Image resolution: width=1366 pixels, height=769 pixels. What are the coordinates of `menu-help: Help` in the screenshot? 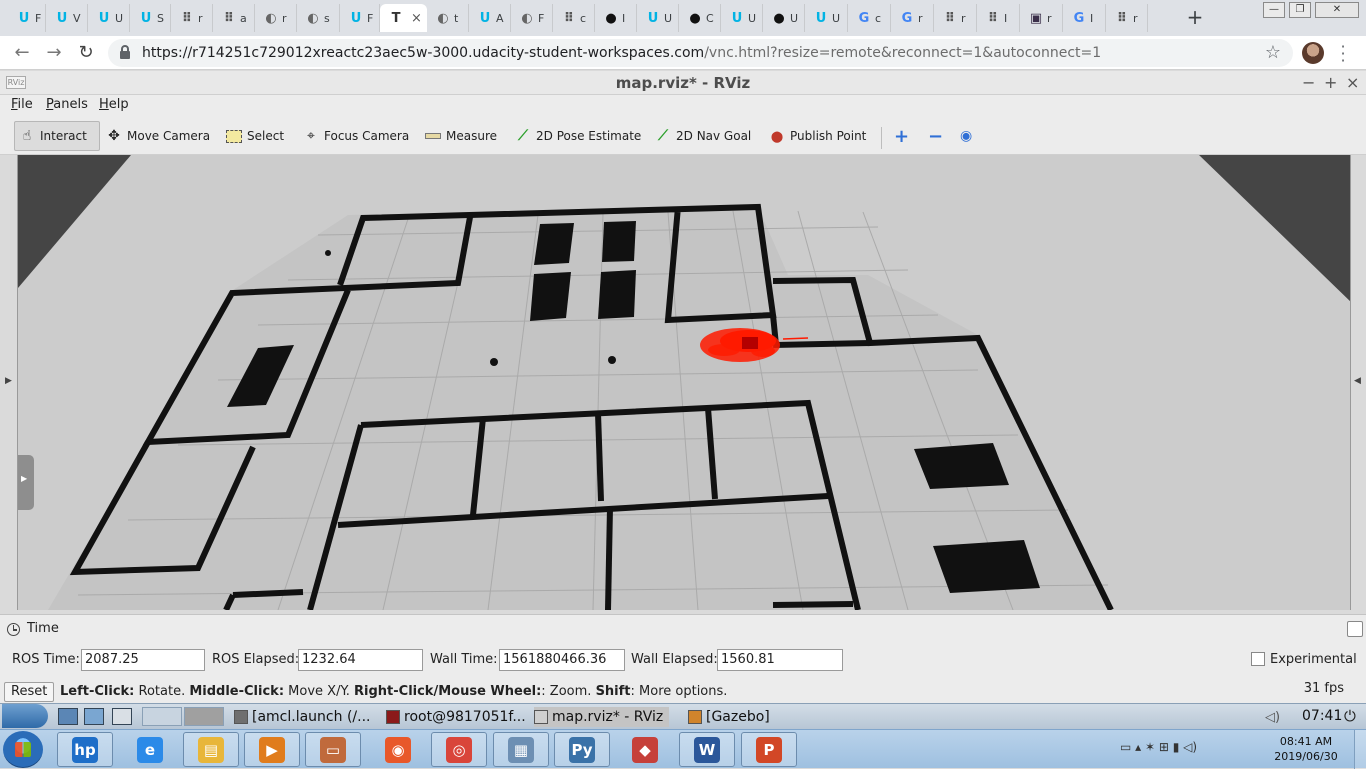 It's located at (114, 104).